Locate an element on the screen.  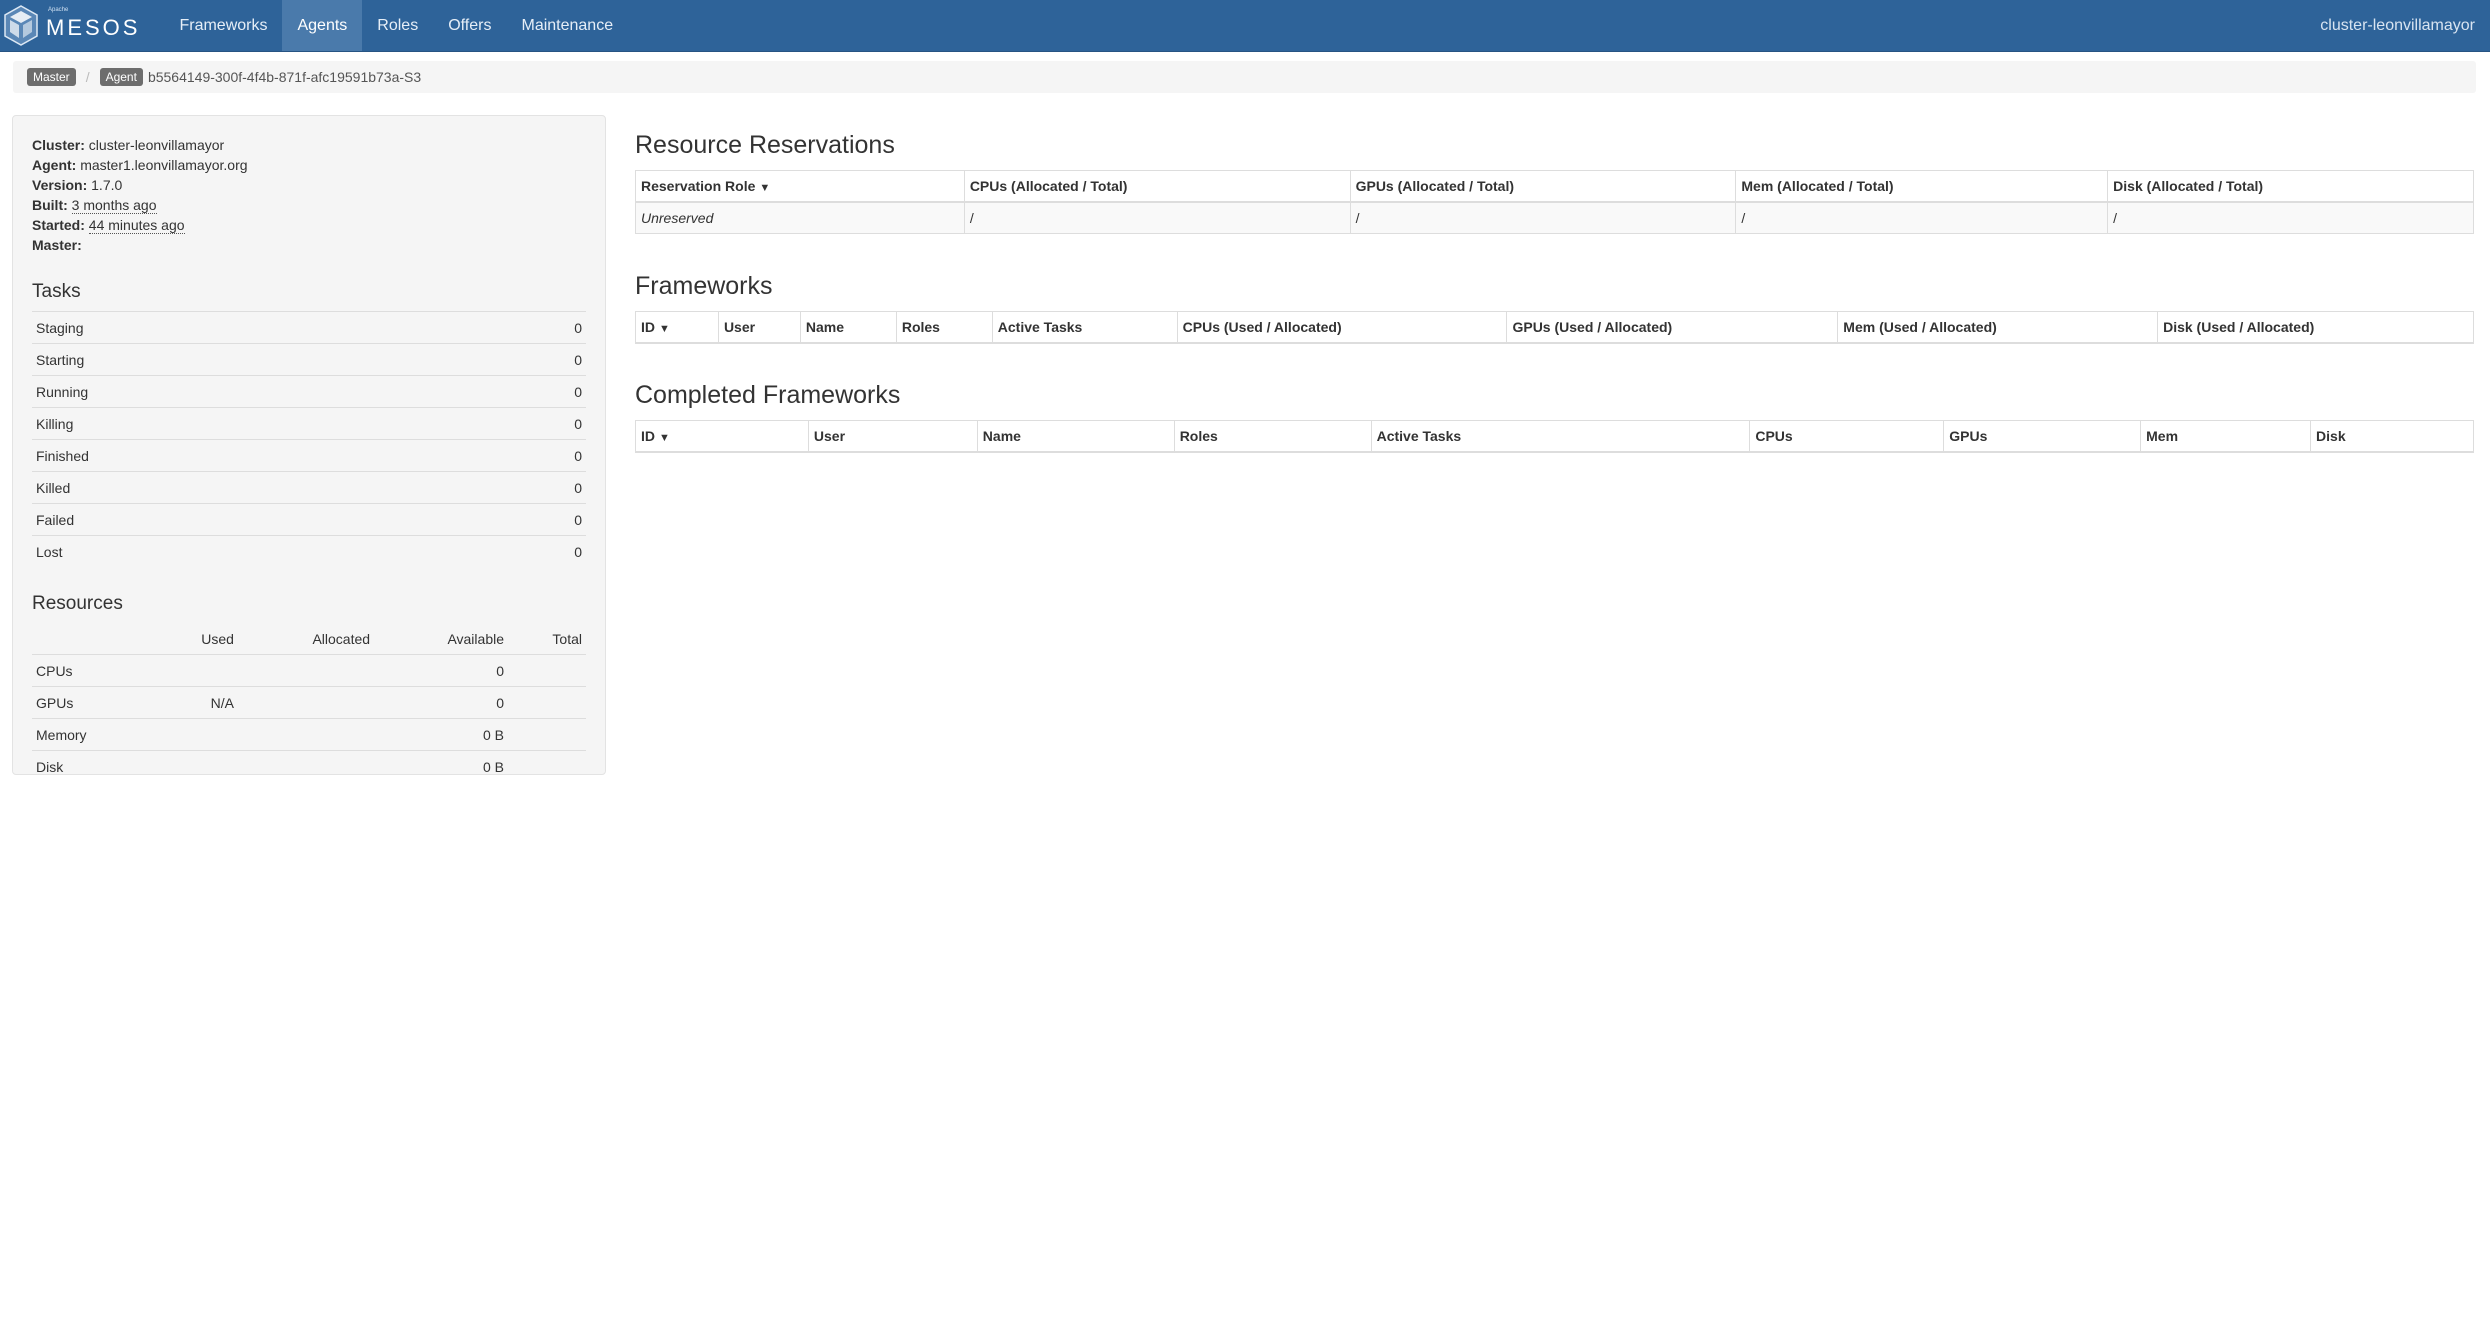
resources-heading: Resources is located at coordinates (77, 603).